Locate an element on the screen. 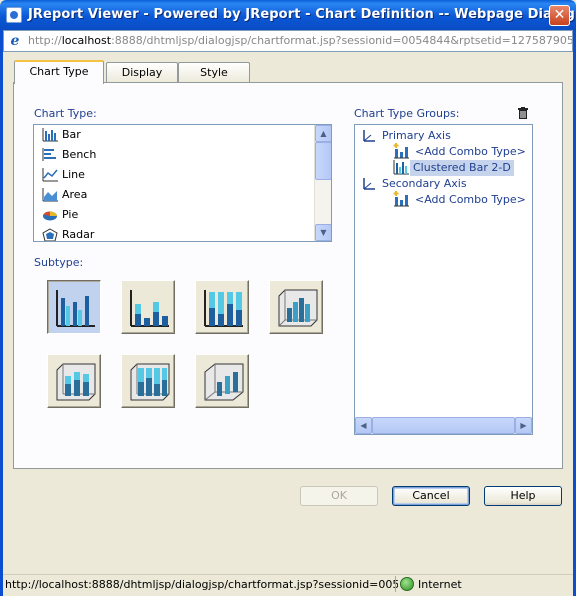  window-frame-left is located at coordinates (1, 313).